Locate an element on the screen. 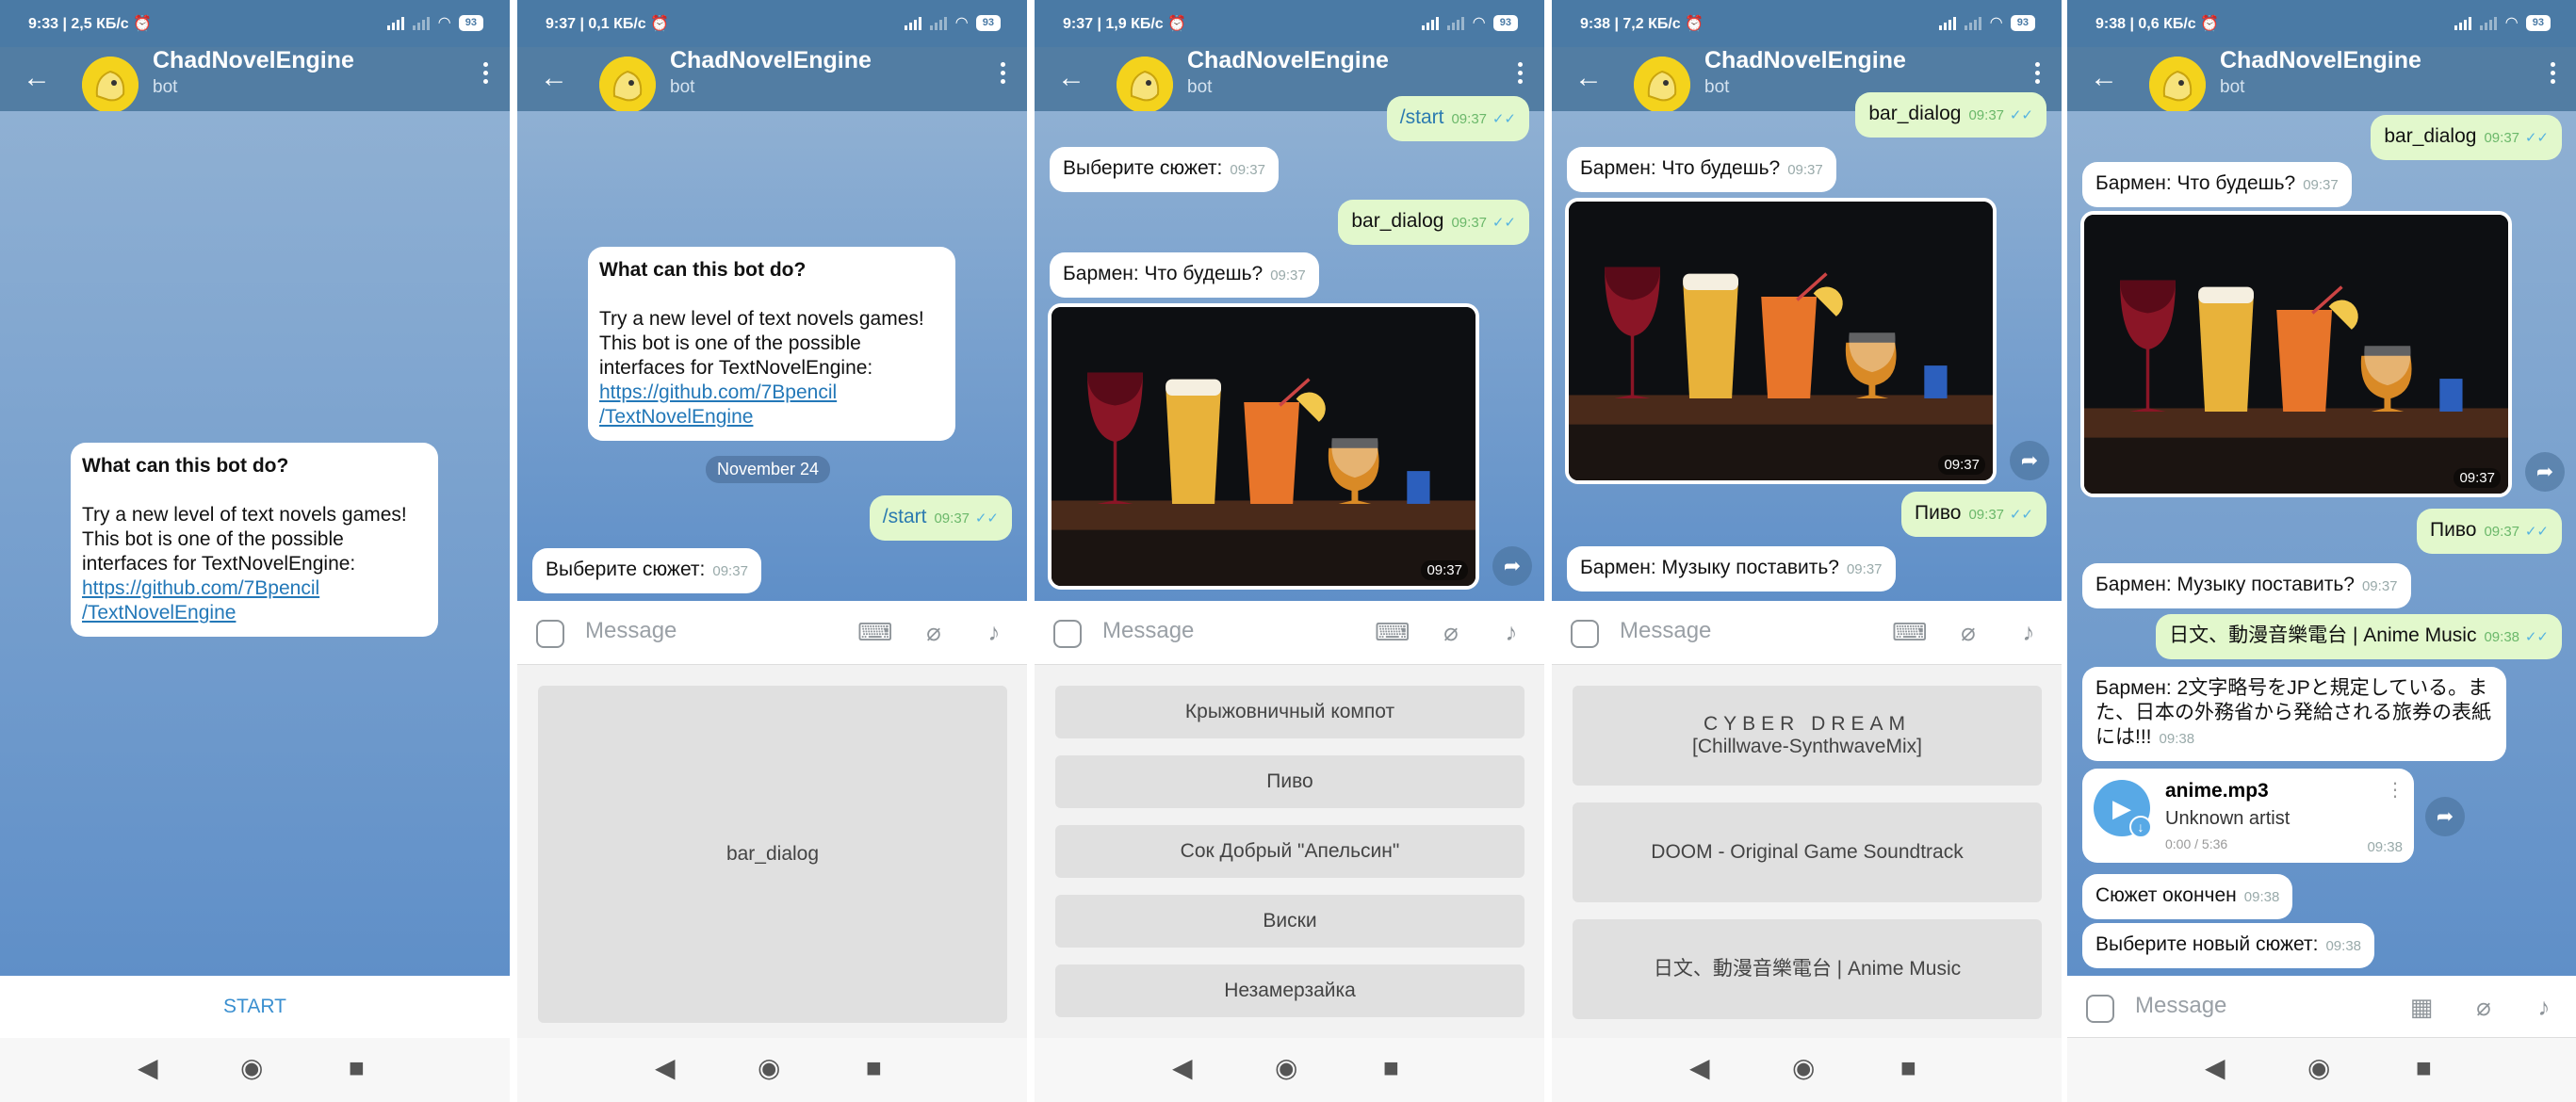  keyboard-button: CYBER DREAM [Chillwave-SynthwaveMix] is located at coordinates (1807, 736).